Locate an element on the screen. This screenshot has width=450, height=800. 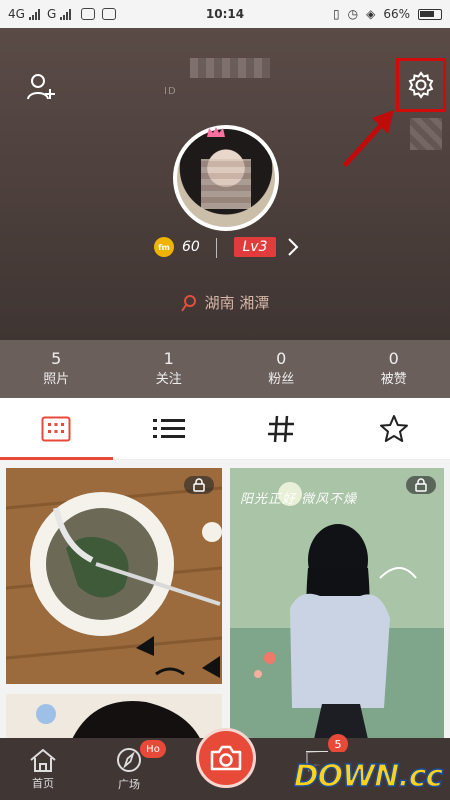
stat-label: 粉丝 is located at coordinates (281, 379).